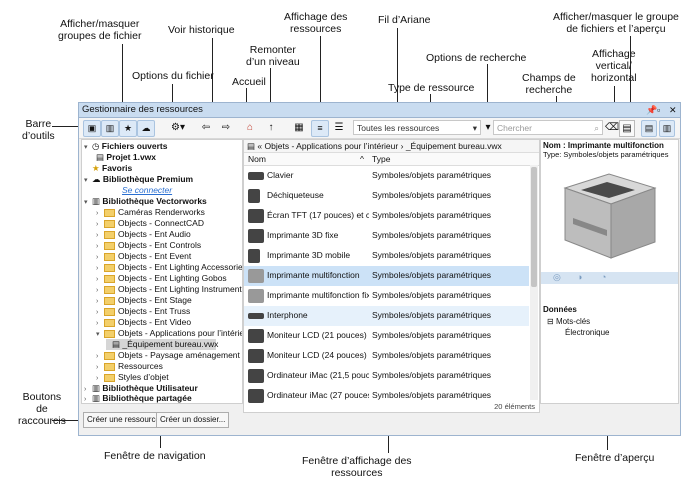 The image size is (685, 479). I want to click on cloud-toggle: ☁, so click(146, 128).